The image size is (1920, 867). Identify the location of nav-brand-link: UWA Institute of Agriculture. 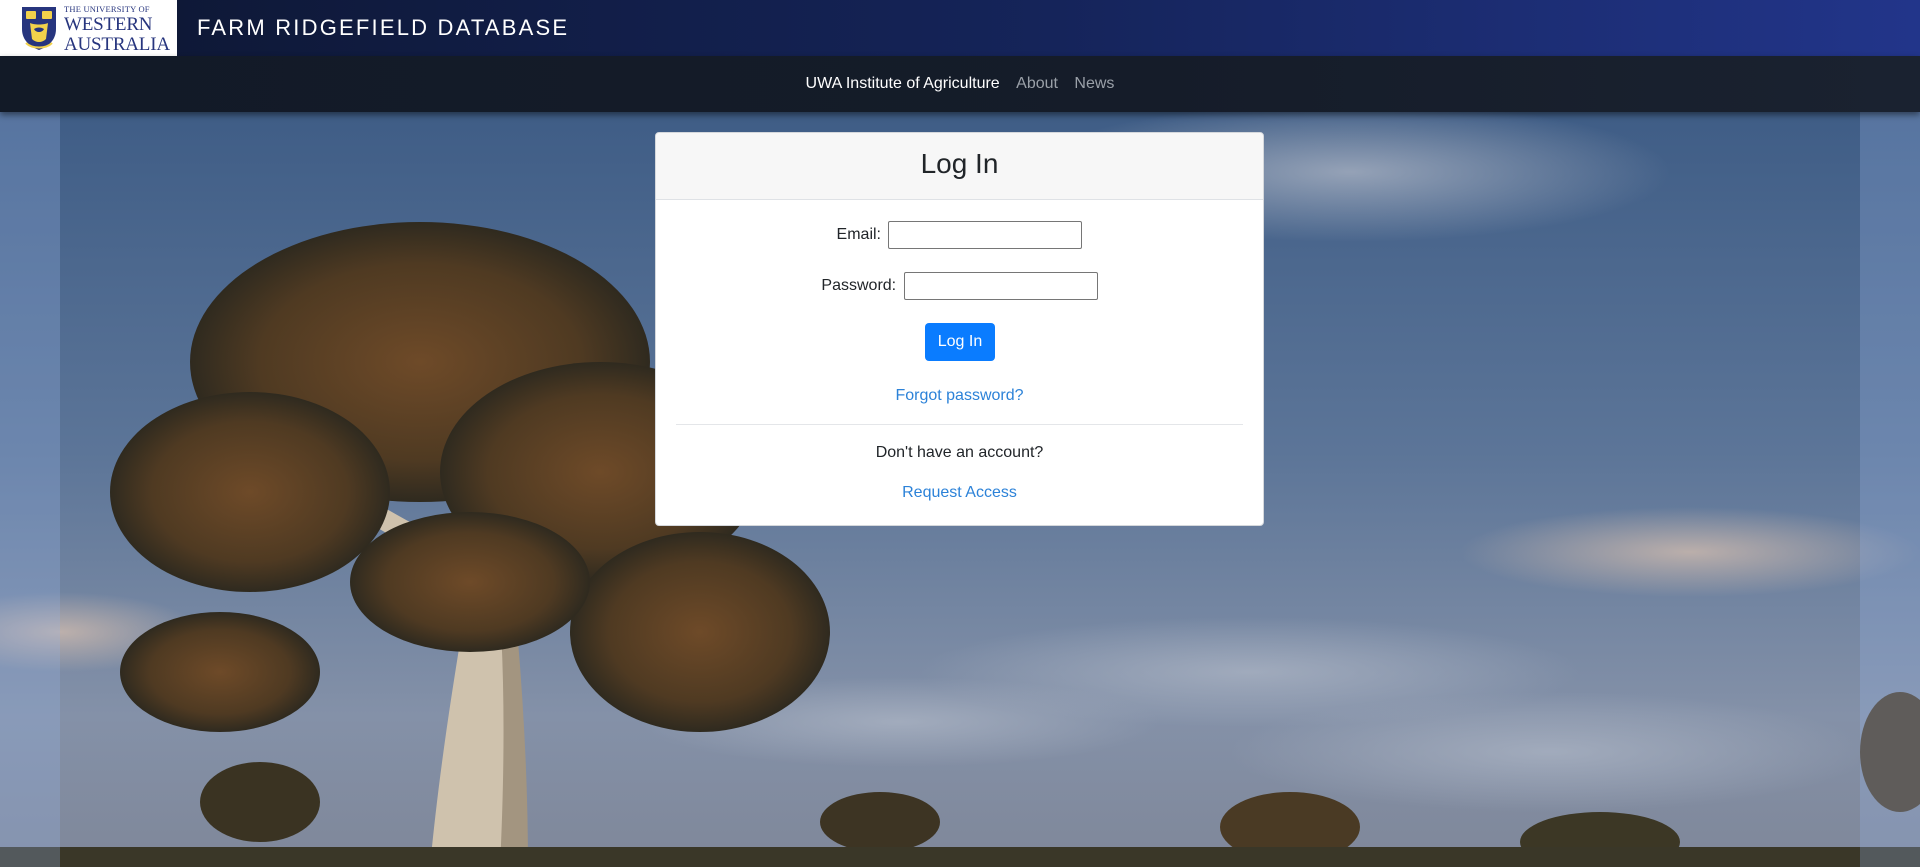
(903, 83).